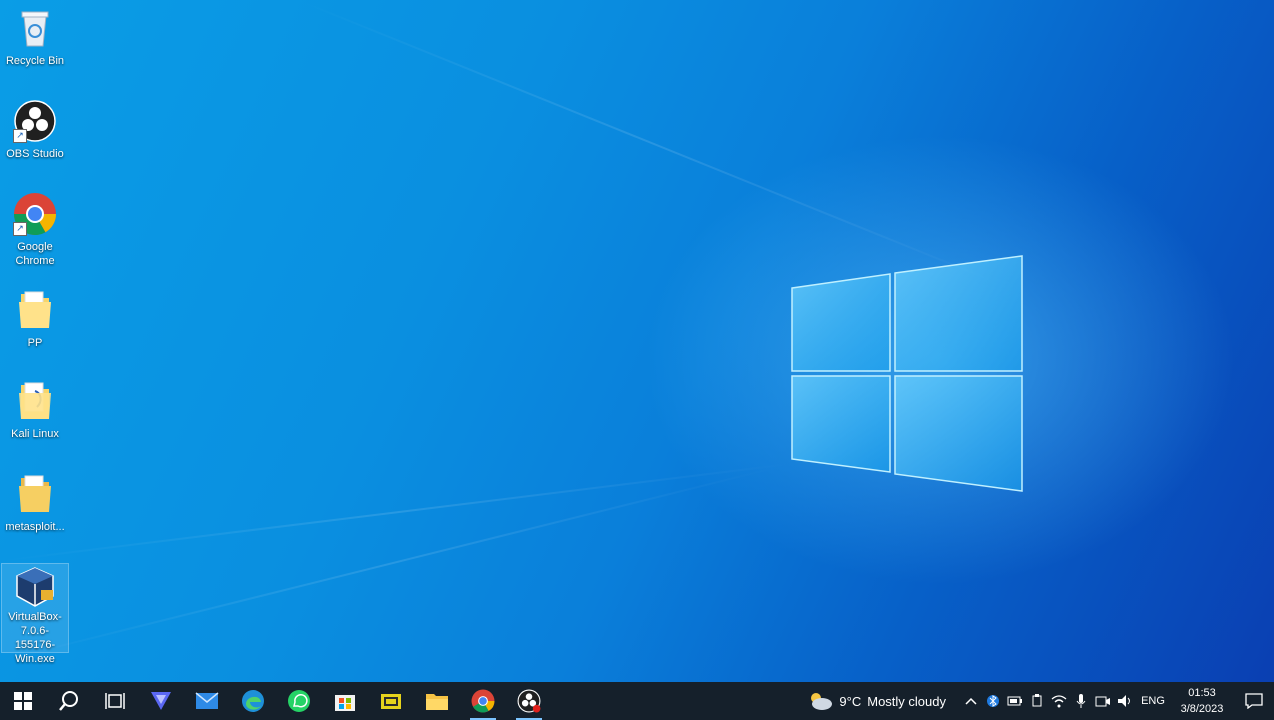 Image resolution: width=1274 pixels, height=720 pixels. I want to click on desktop-icon-folder-pp: PP, so click(35, 319).